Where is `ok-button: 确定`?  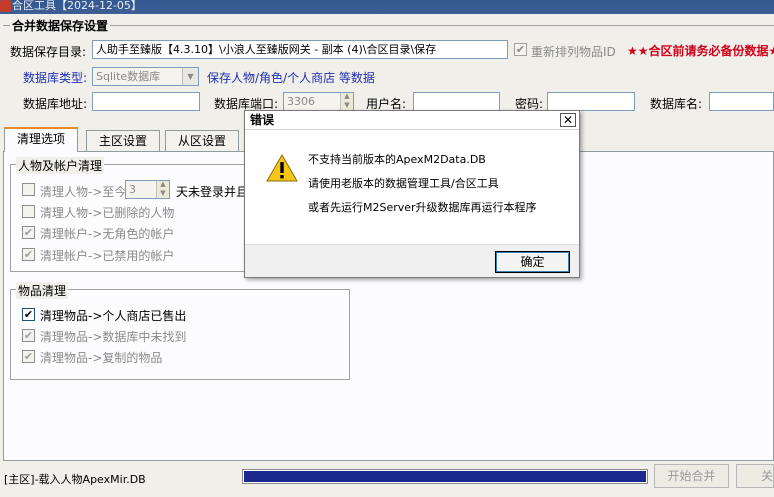 ok-button: 确定 is located at coordinates (532, 262).